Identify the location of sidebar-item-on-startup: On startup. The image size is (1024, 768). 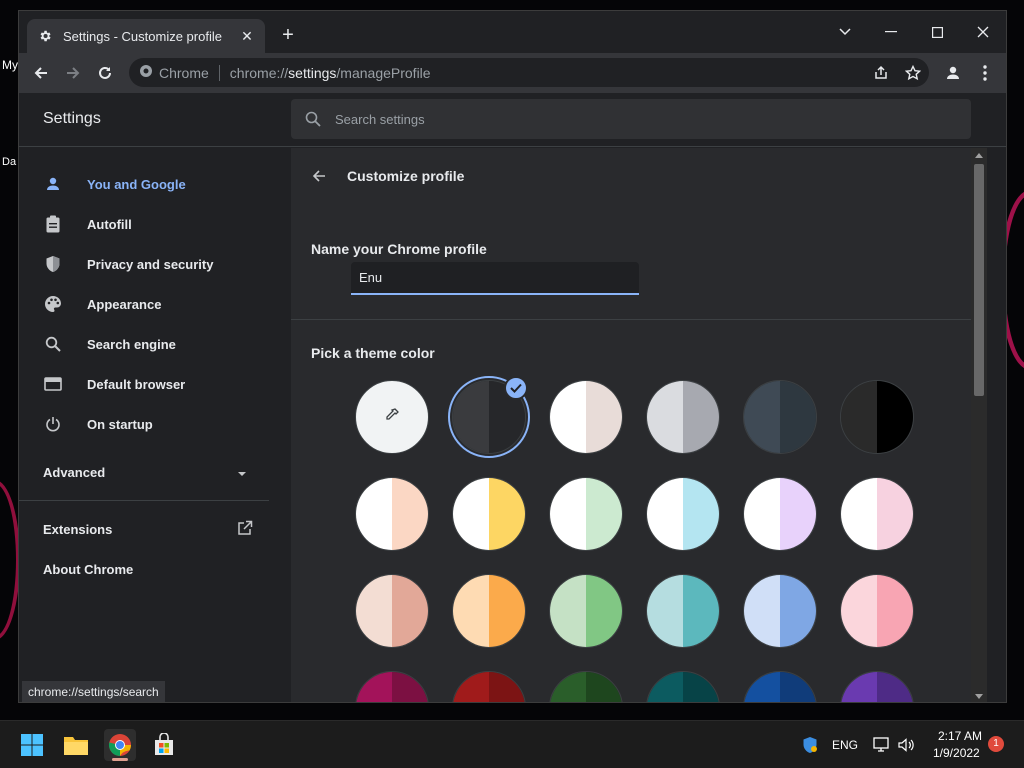
(155, 424).